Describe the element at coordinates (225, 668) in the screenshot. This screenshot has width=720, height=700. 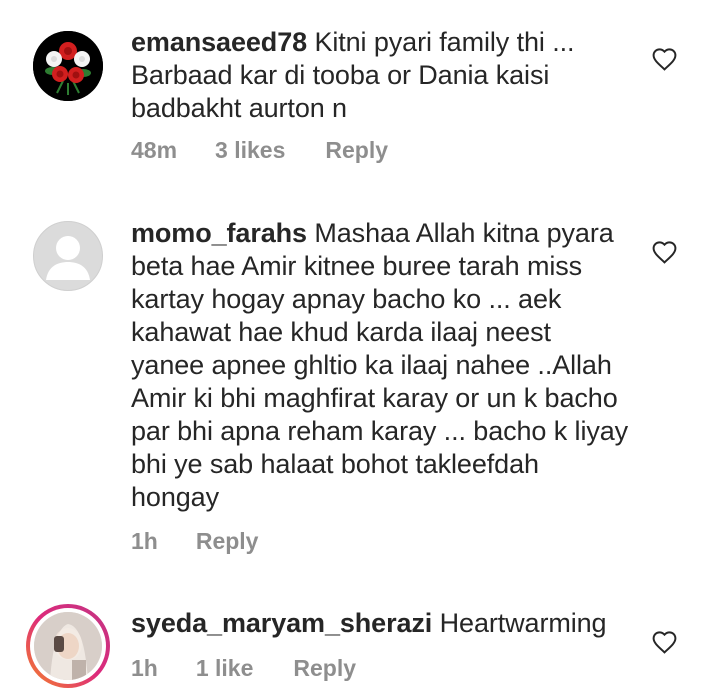
I see `like-count: 1 like` at that location.